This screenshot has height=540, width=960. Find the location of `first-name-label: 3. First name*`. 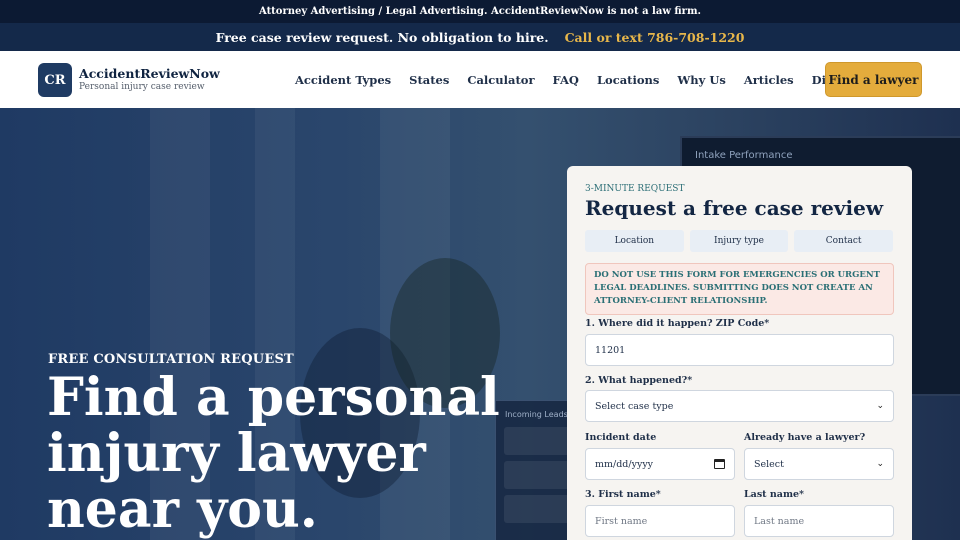

first-name-label: 3. First name* is located at coordinates (623, 494).